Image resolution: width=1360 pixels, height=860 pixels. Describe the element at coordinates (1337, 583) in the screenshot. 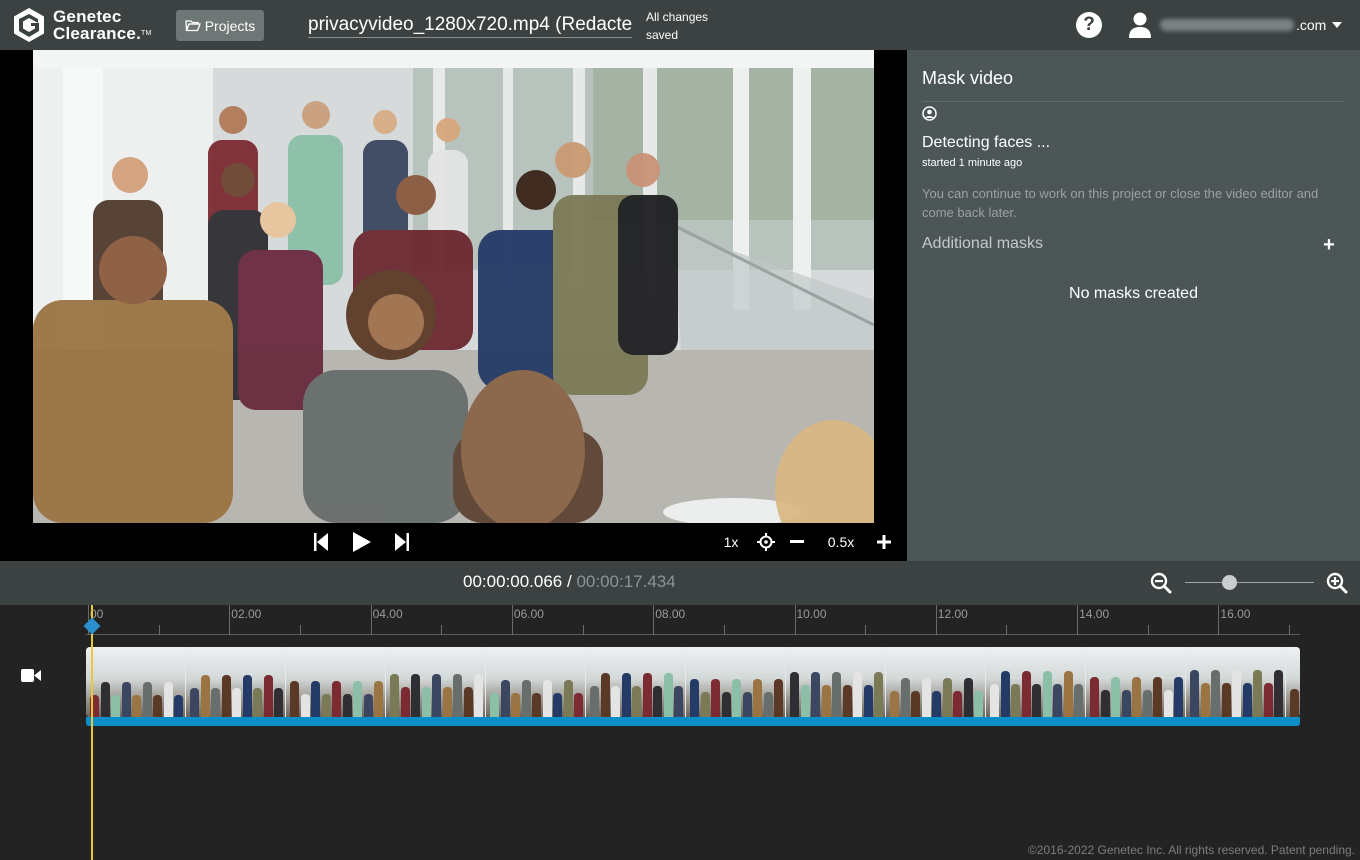

I see `zoom-in-icon` at that location.